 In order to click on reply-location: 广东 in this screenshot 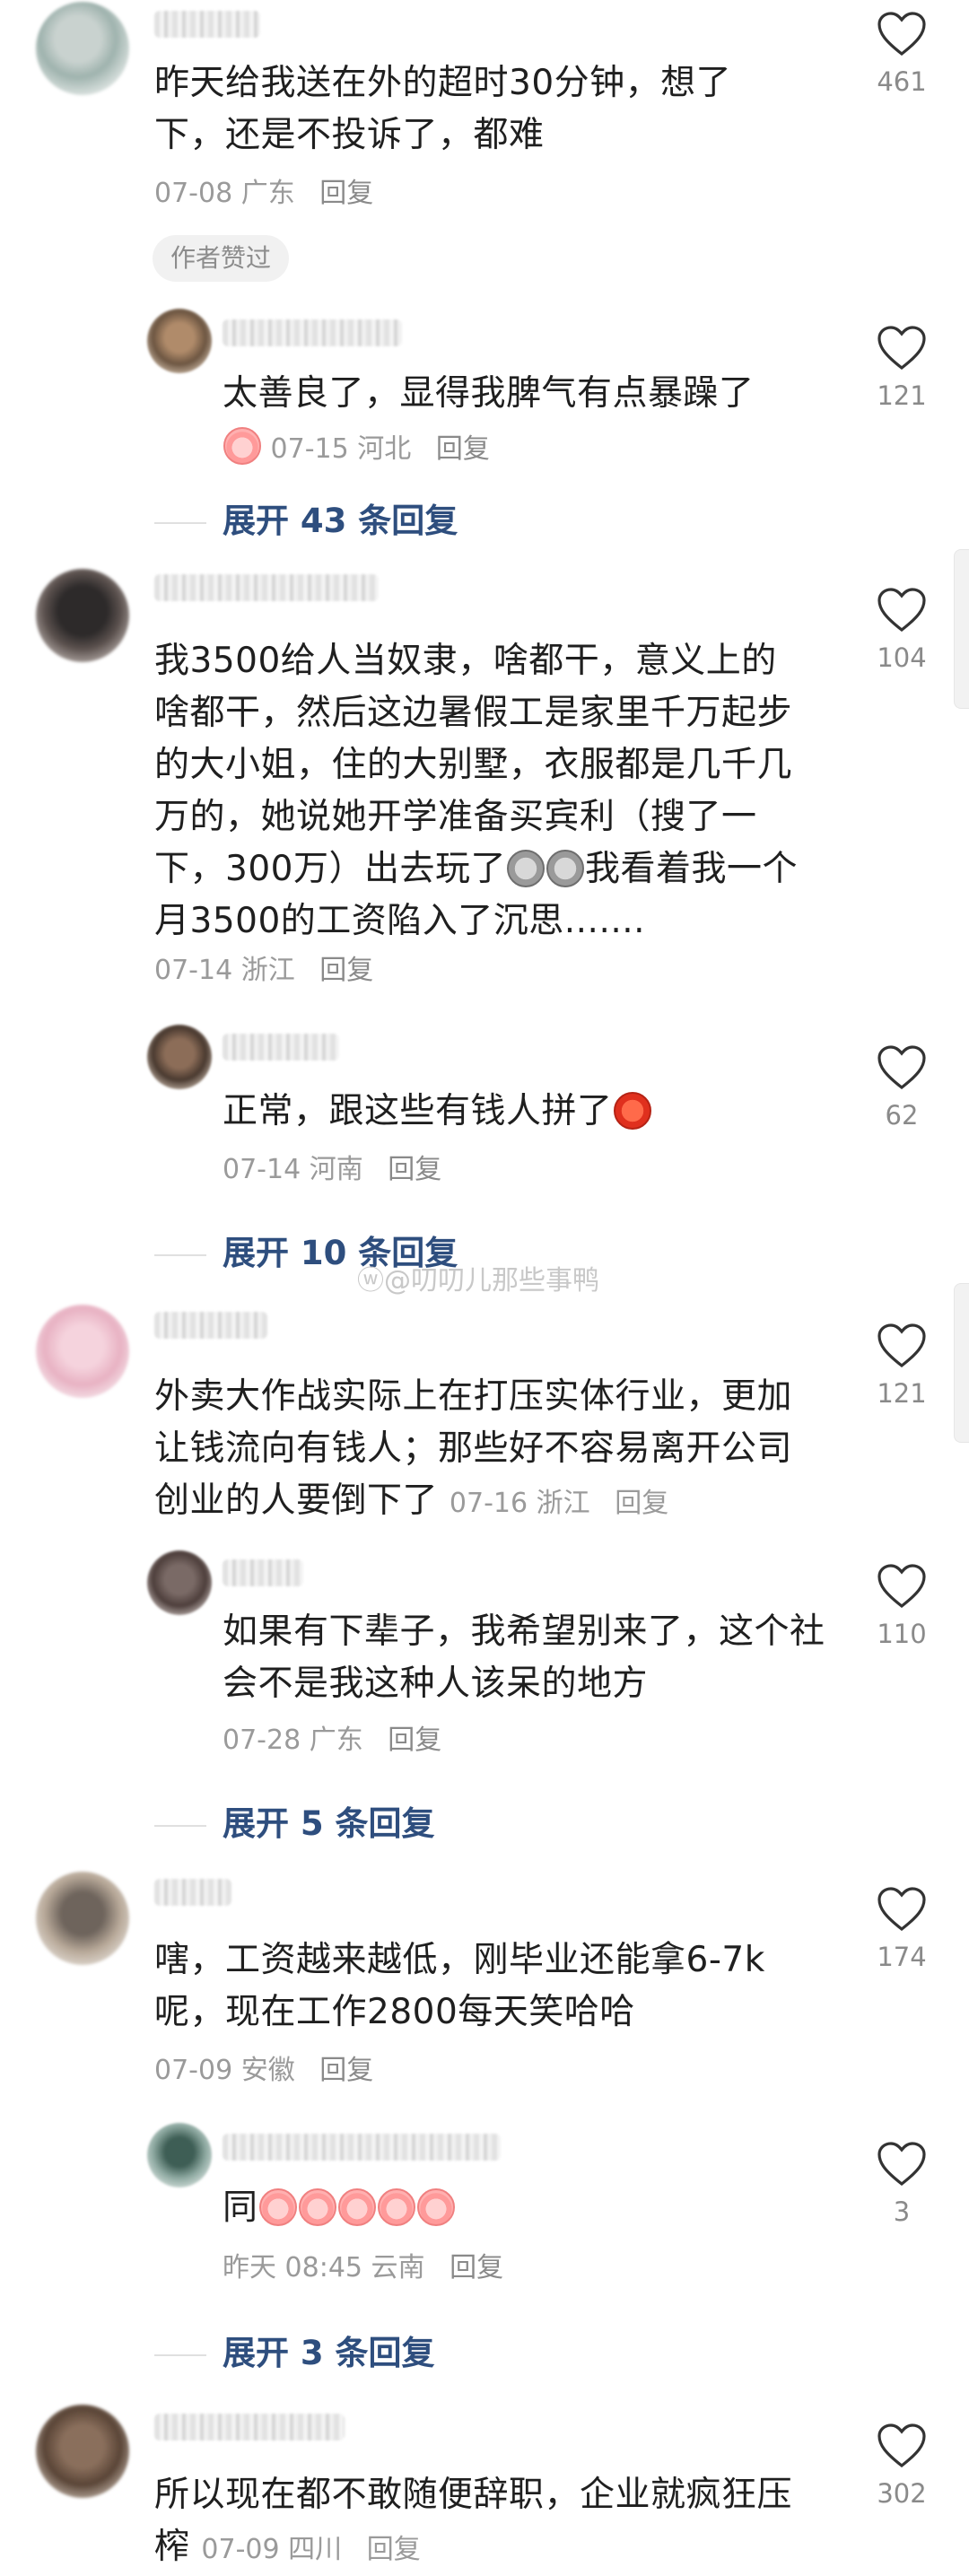, I will do `click(336, 1741)`.